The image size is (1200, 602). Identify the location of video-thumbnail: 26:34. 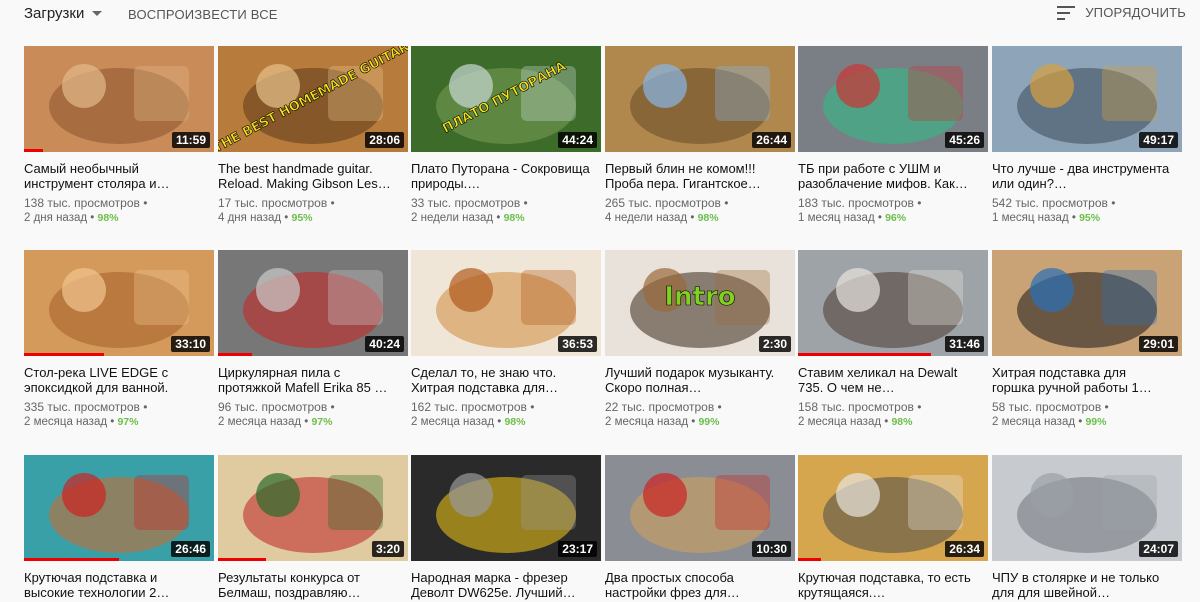
(893, 508).